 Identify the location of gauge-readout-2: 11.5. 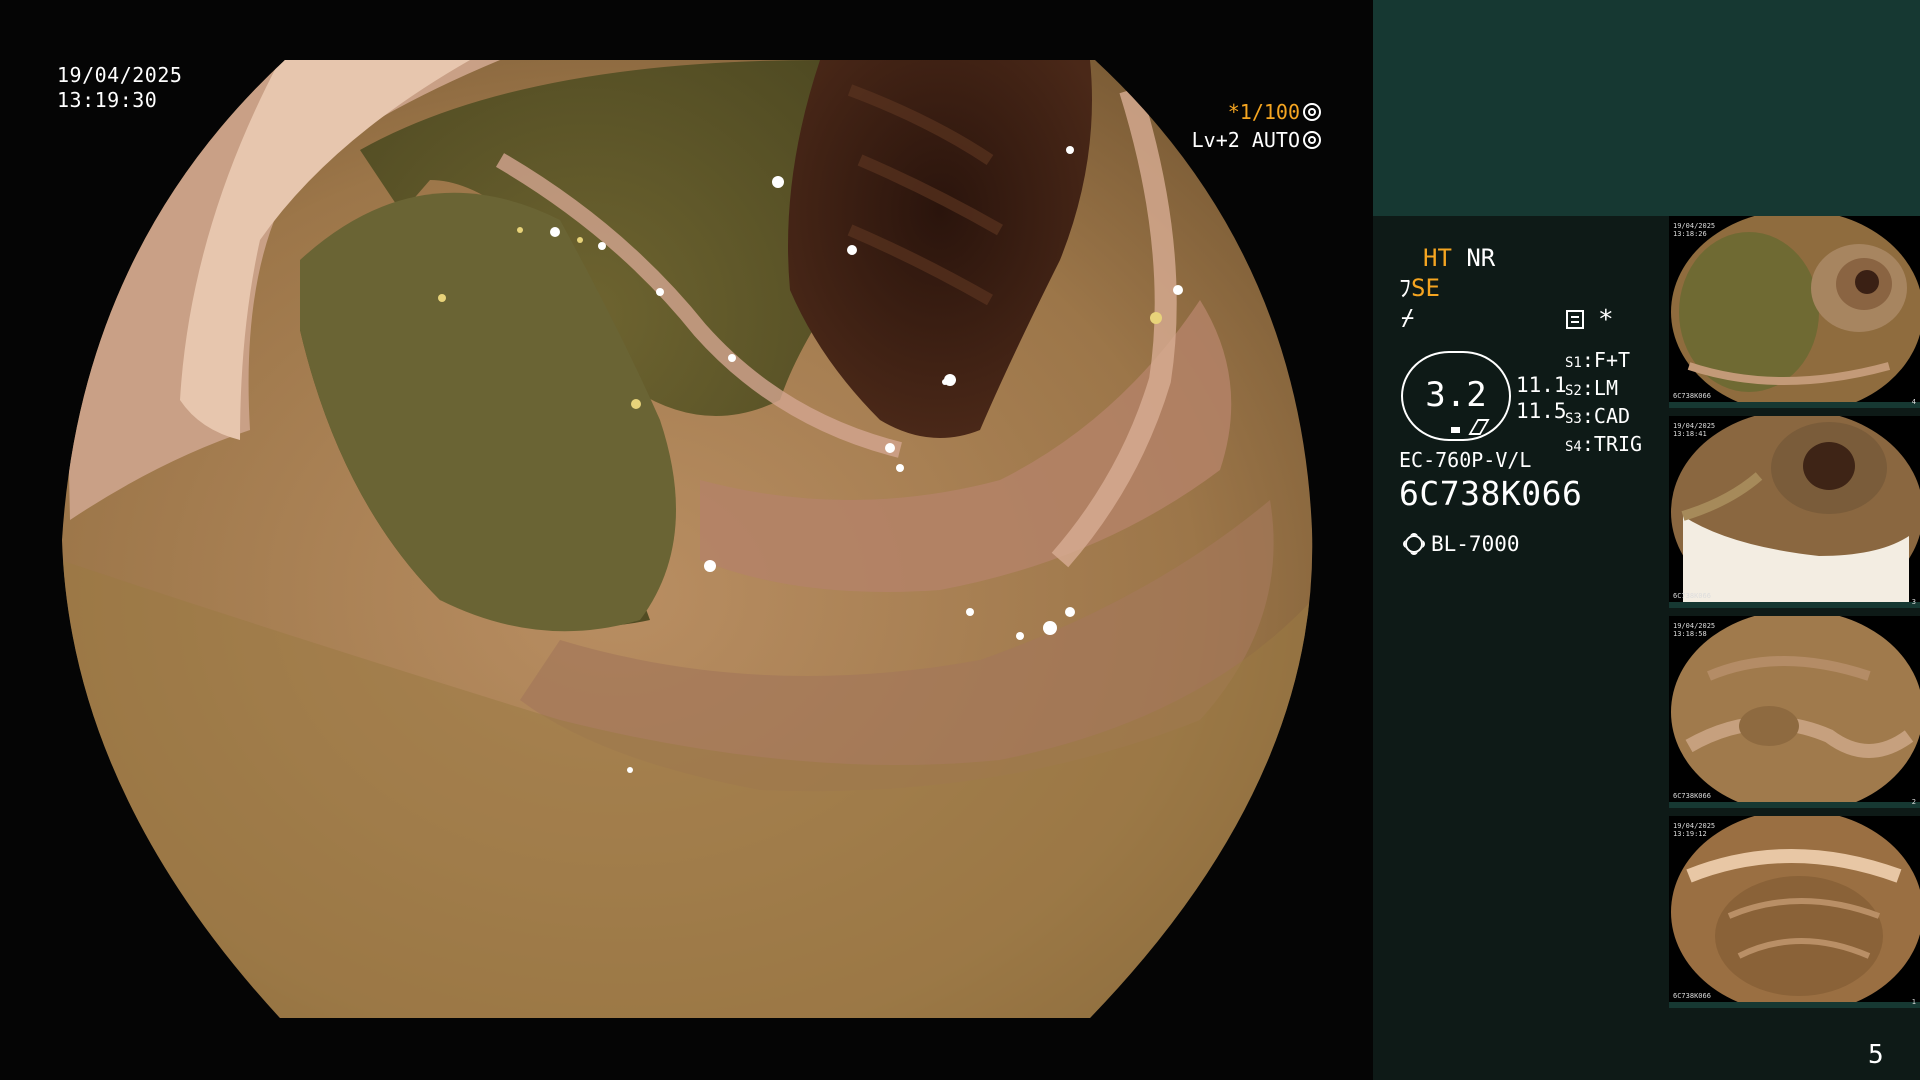
(1541, 411).